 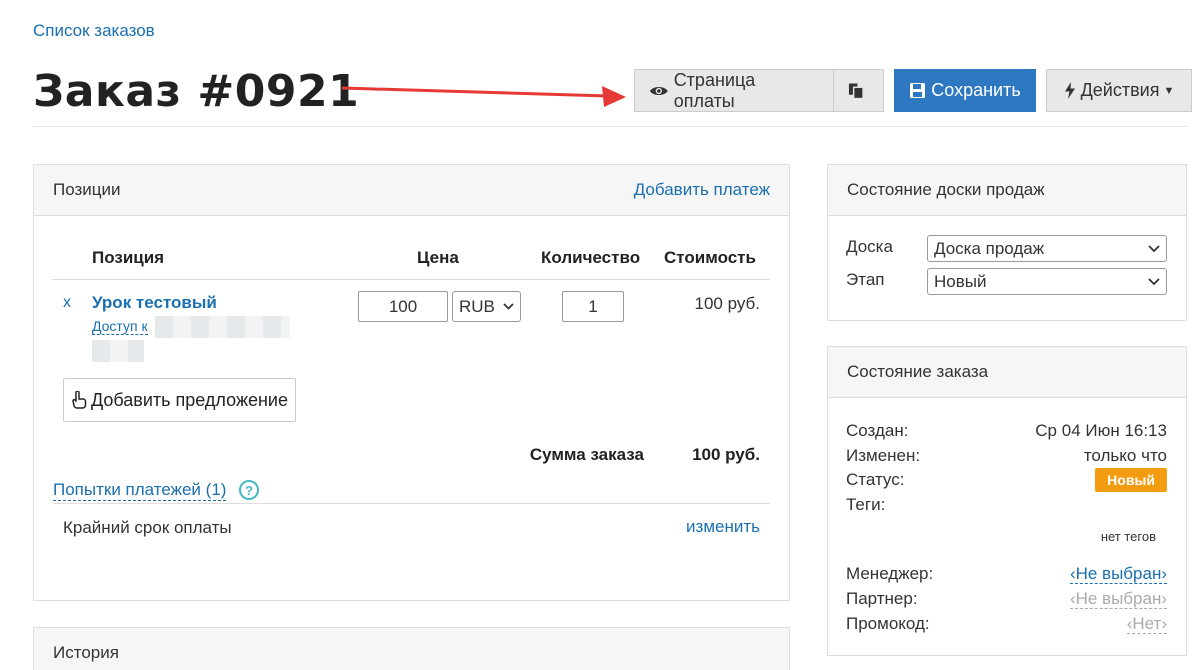 What do you see at coordinates (866, 504) in the screenshot?
I see `tags-label: Теги:` at bounding box center [866, 504].